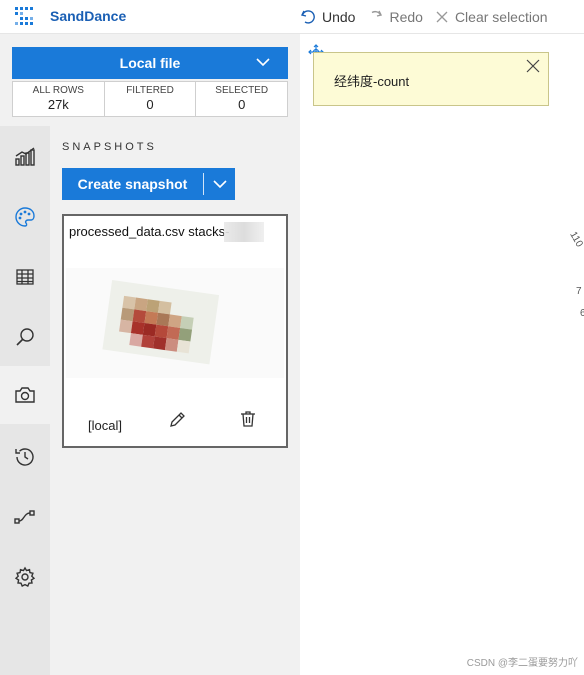  I want to click on stat-value: 27k, so click(58, 104).